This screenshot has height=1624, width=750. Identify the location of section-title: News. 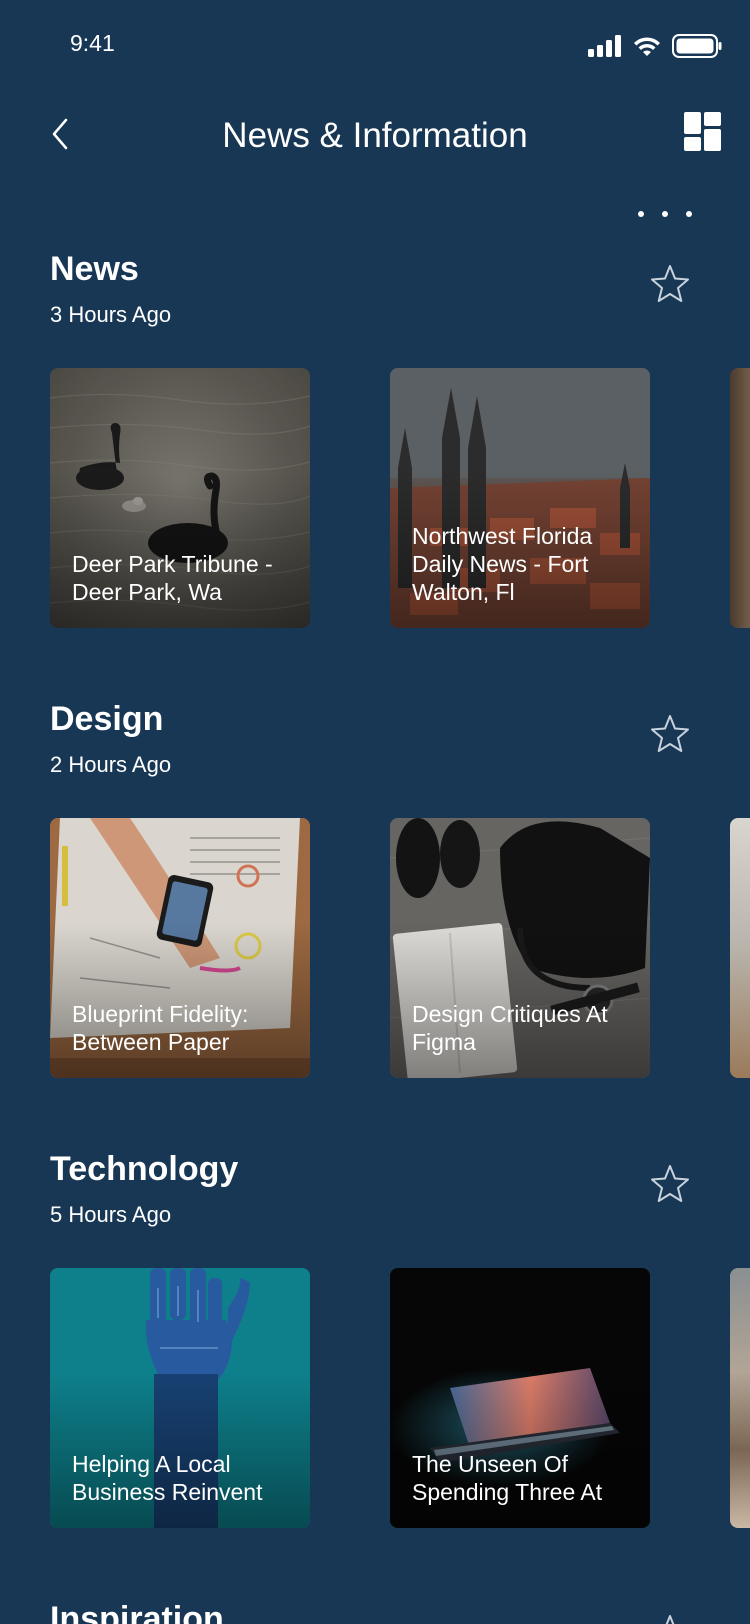
(94, 269).